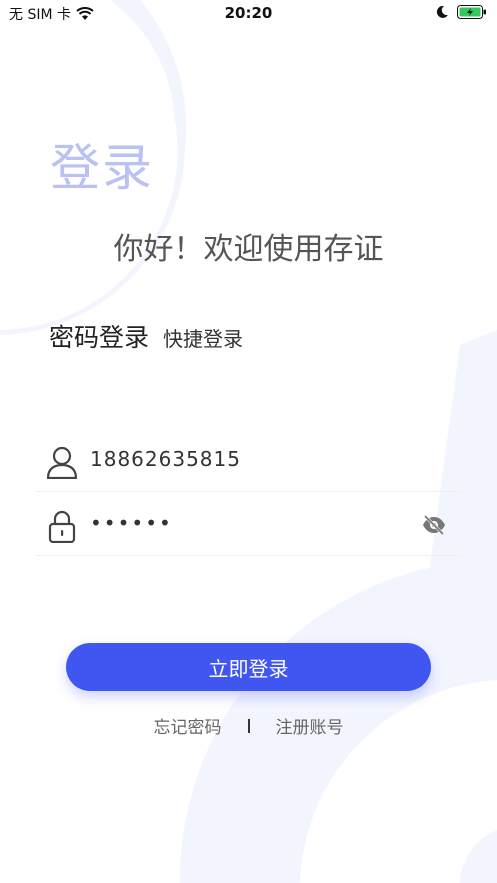  What do you see at coordinates (249, 460) in the screenshot?
I see `phone-field: 18862635815` at bounding box center [249, 460].